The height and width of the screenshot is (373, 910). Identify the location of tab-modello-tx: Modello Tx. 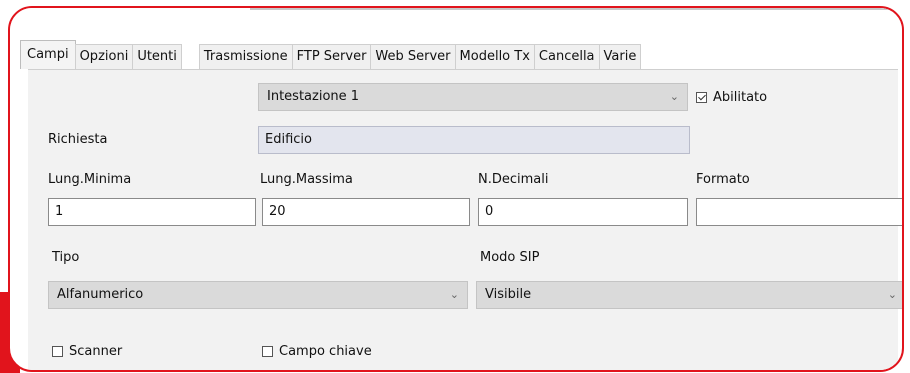
(494, 56).